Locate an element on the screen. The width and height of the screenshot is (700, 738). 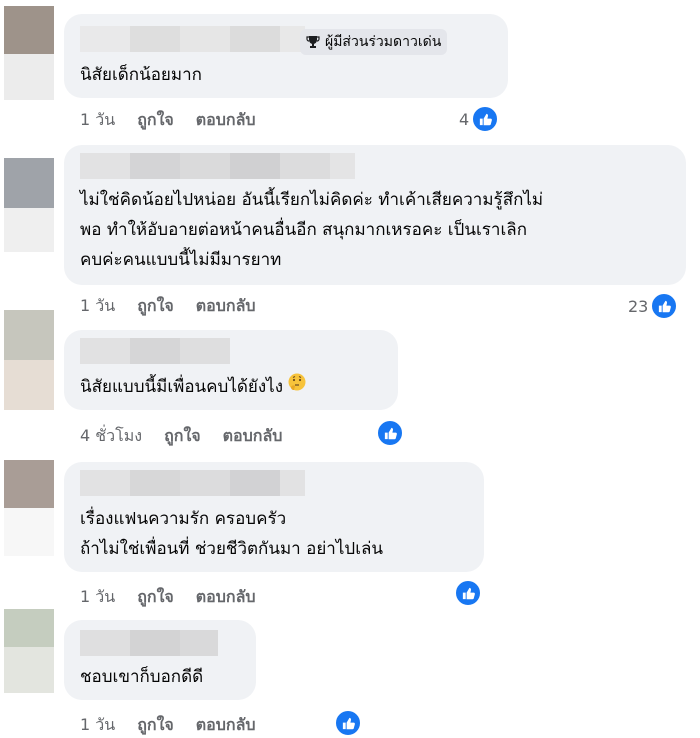
thinking-face-icon is located at coordinates (297, 387).